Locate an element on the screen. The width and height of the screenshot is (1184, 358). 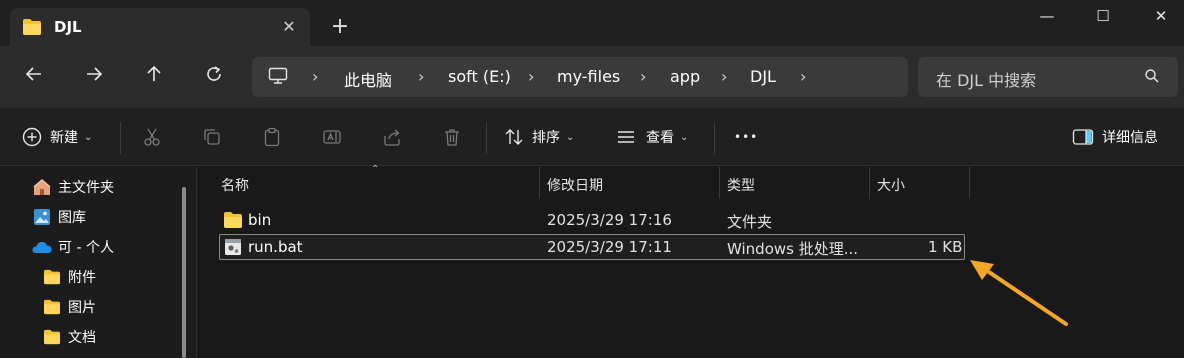
sidebar-item-label: 图片 is located at coordinates (82, 308).